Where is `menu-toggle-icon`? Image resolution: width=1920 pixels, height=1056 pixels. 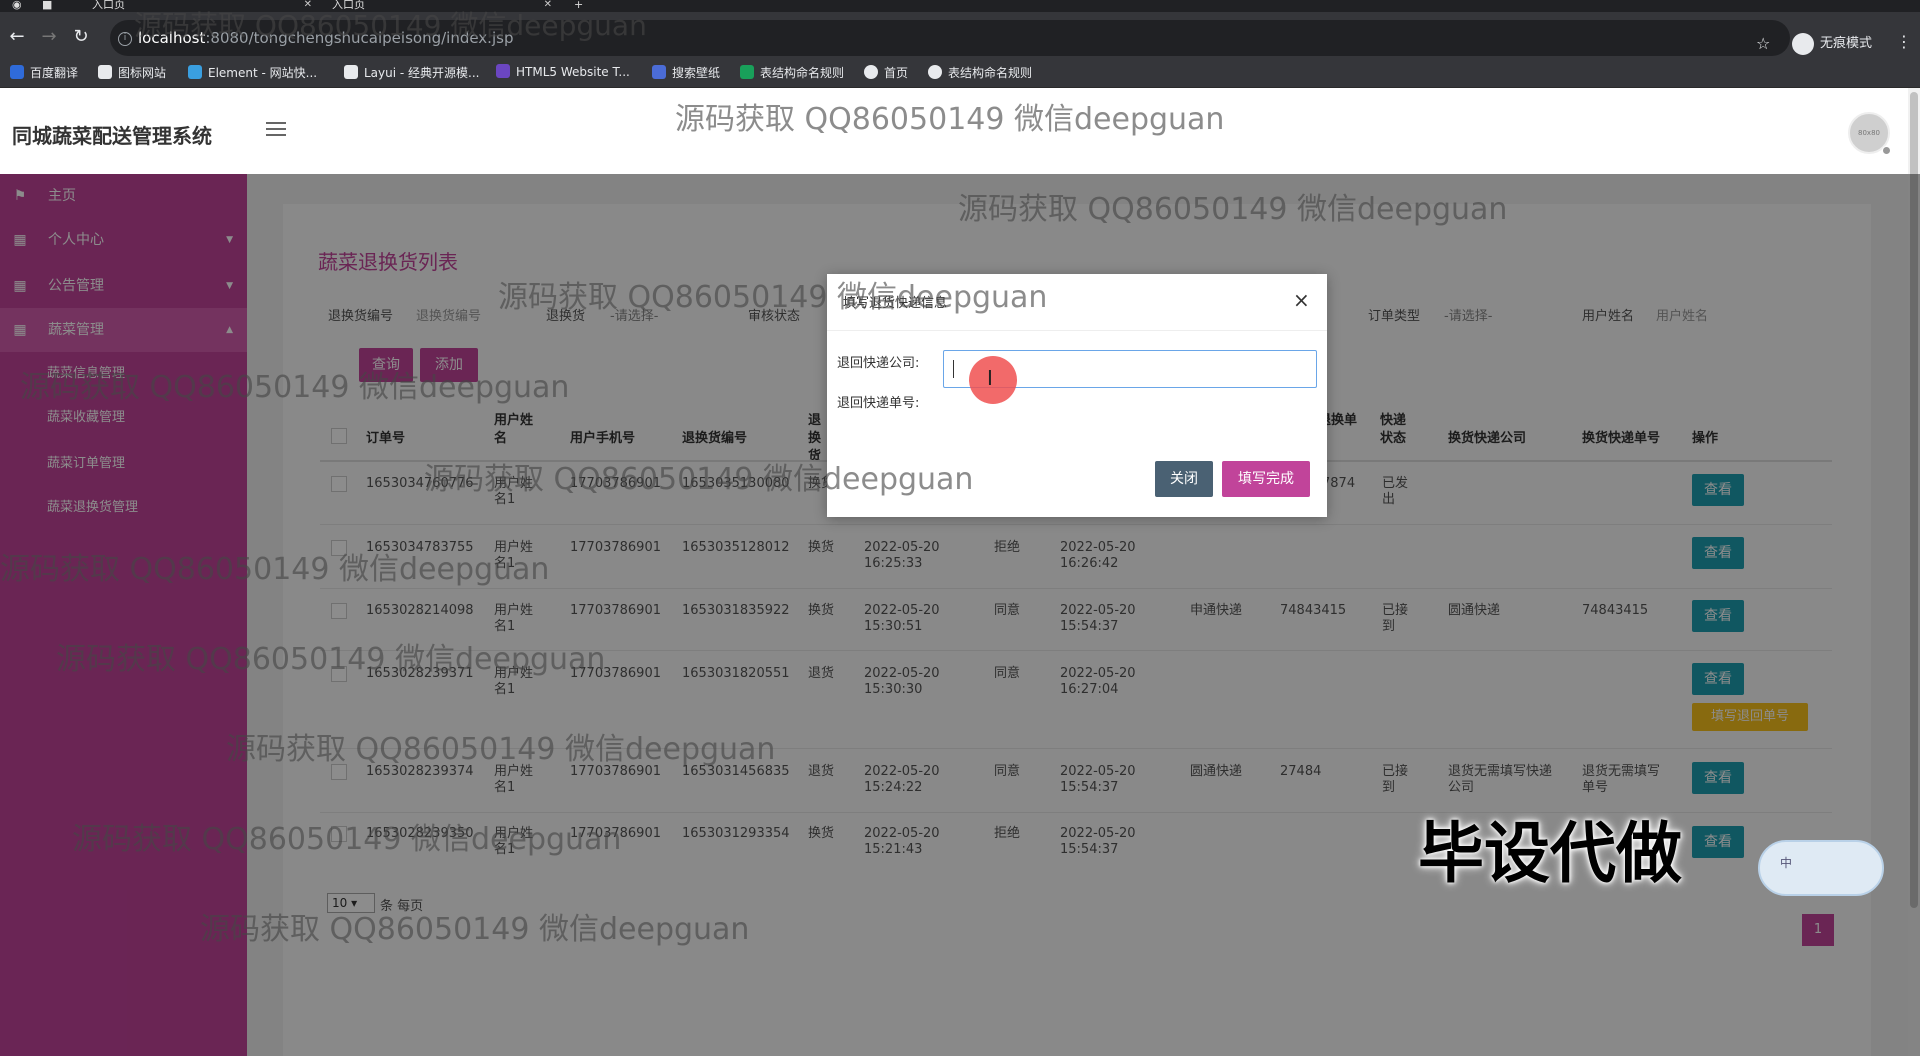
menu-toggle-icon is located at coordinates (276, 130).